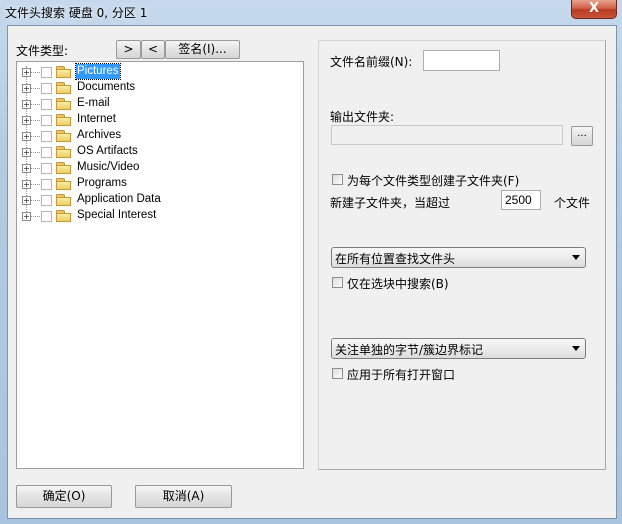 The height and width of the screenshot is (524, 622). What do you see at coordinates (106, 87) in the screenshot?
I see `tree-item-label: Documents` at bounding box center [106, 87].